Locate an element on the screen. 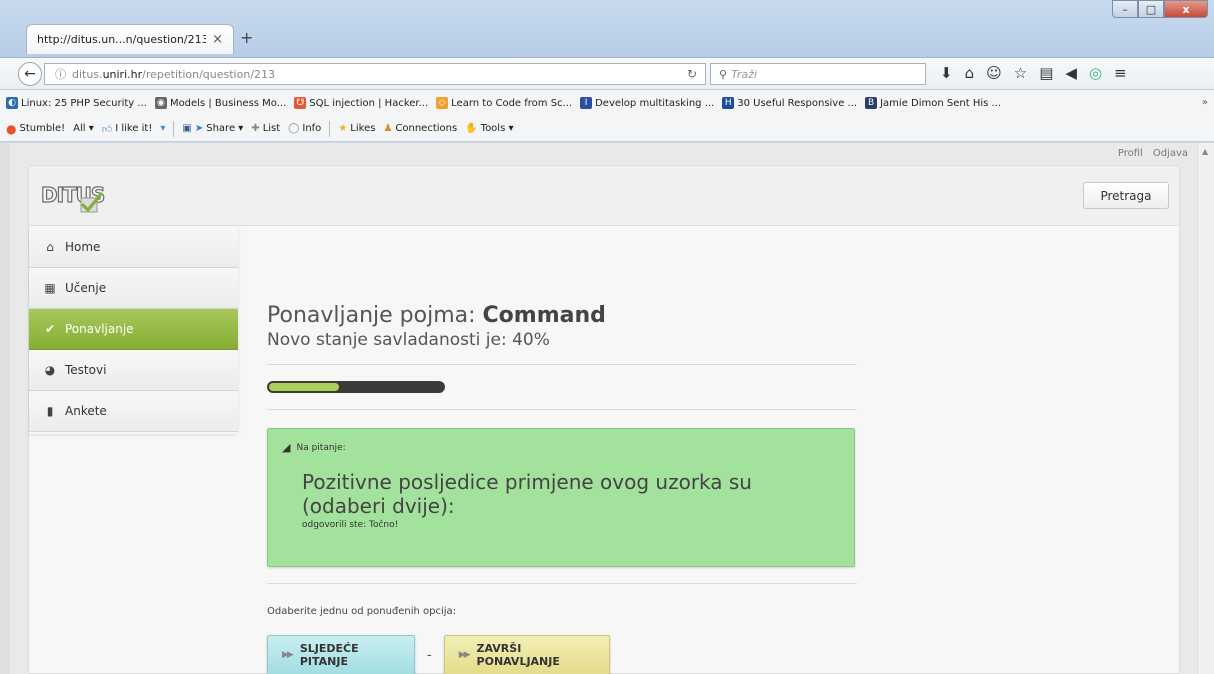  search-placeholder: Traži is located at coordinates (744, 74).